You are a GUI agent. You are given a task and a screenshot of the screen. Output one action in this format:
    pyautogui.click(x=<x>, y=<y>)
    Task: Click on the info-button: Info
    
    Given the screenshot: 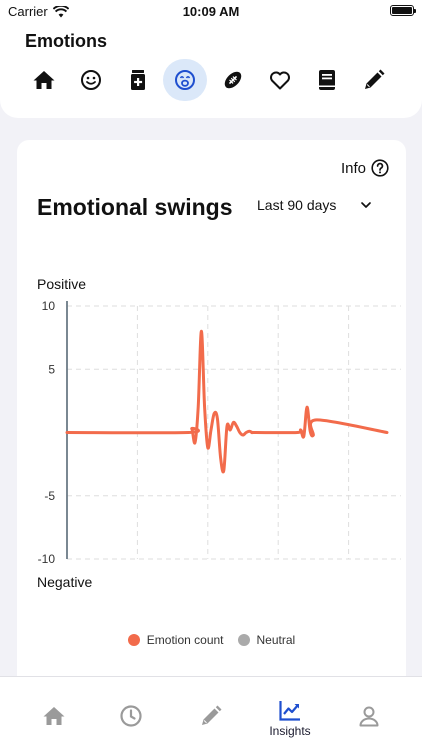 What is the action you would take?
    pyautogui.click(x=365, y=168)
    